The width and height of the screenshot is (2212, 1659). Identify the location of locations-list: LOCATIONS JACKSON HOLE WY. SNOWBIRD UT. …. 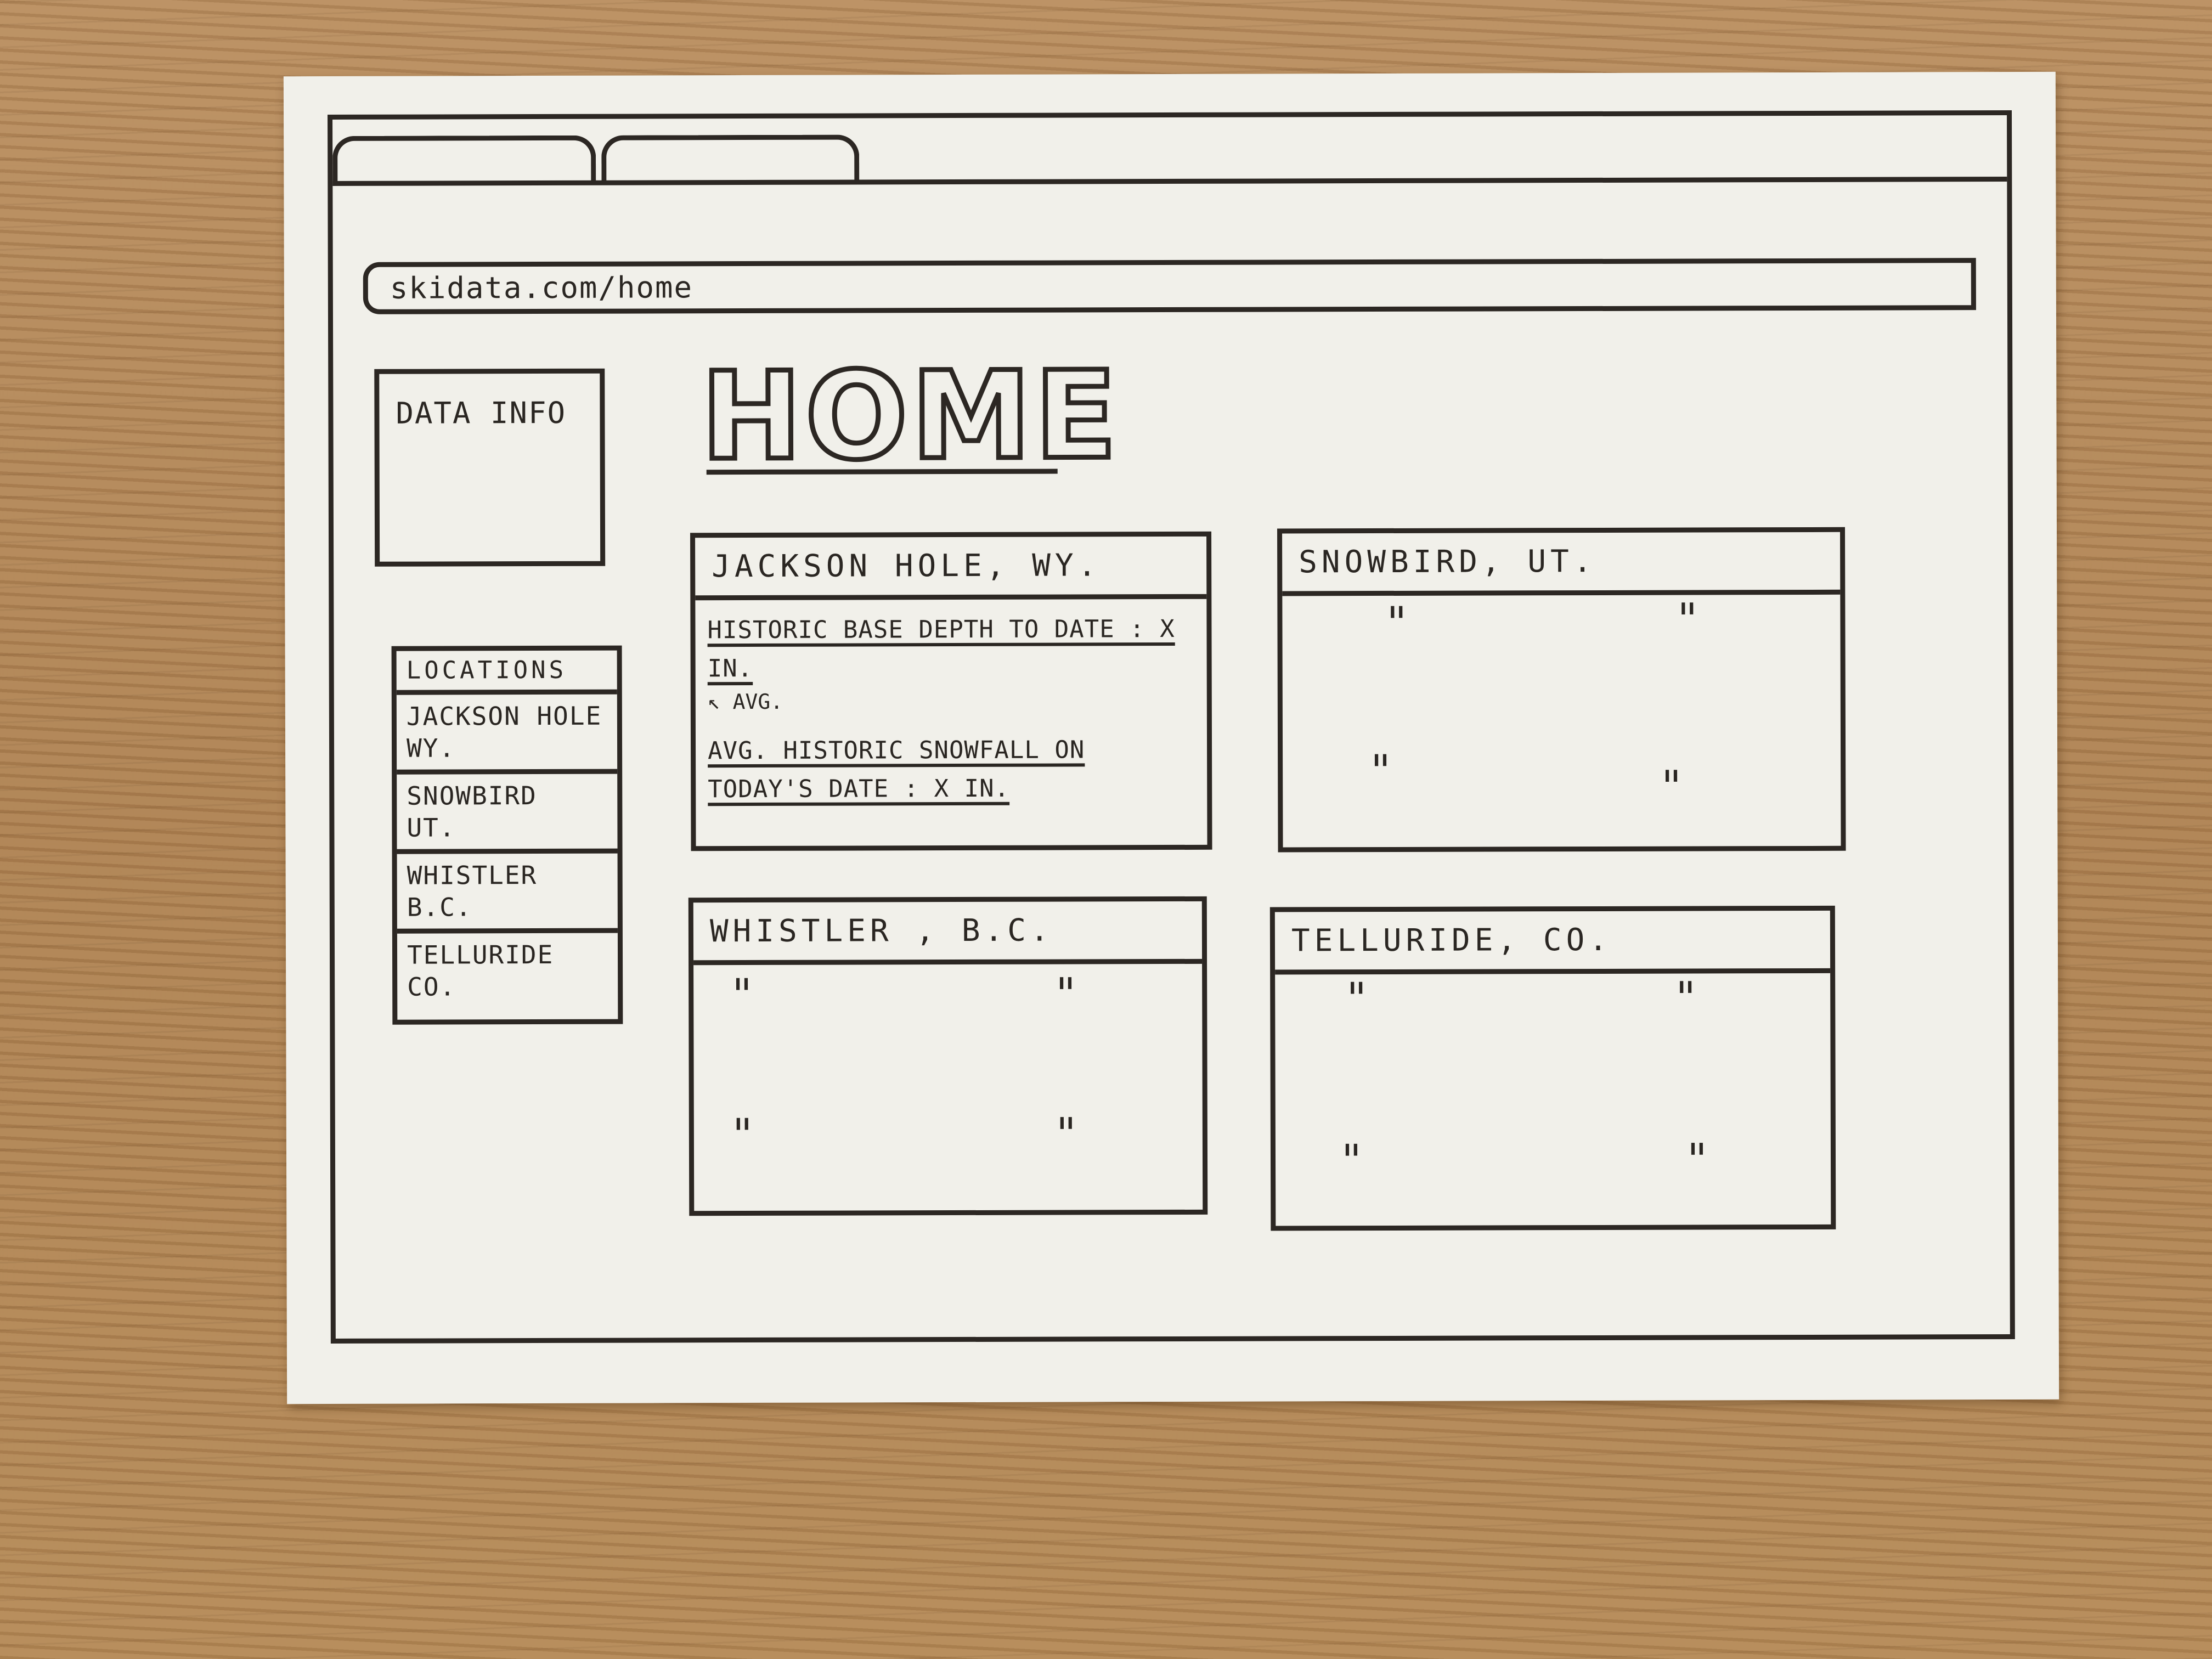
(507, 835).